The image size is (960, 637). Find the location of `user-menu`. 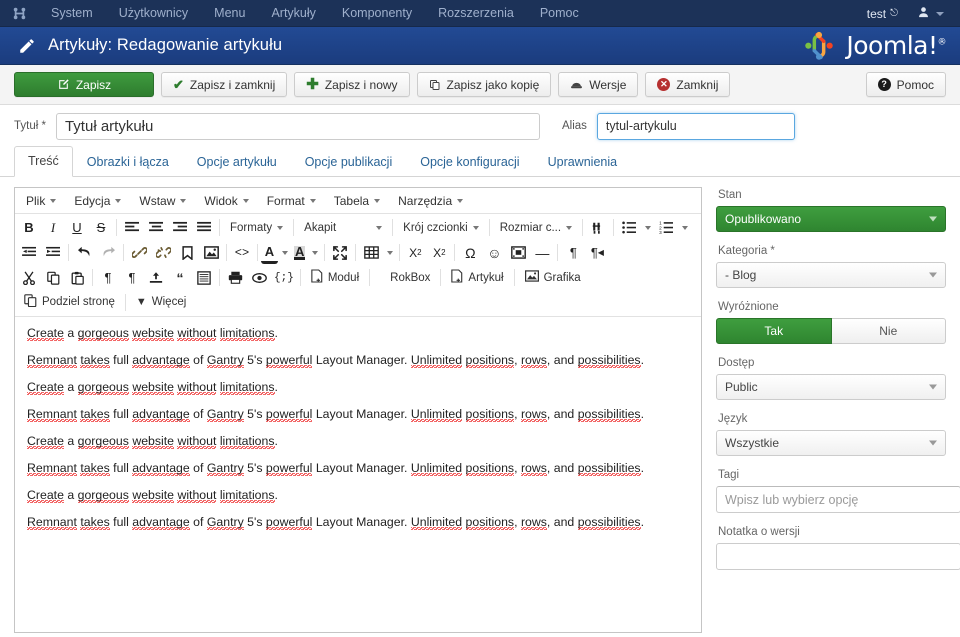

user-menu is located at coordinates (930, 13).